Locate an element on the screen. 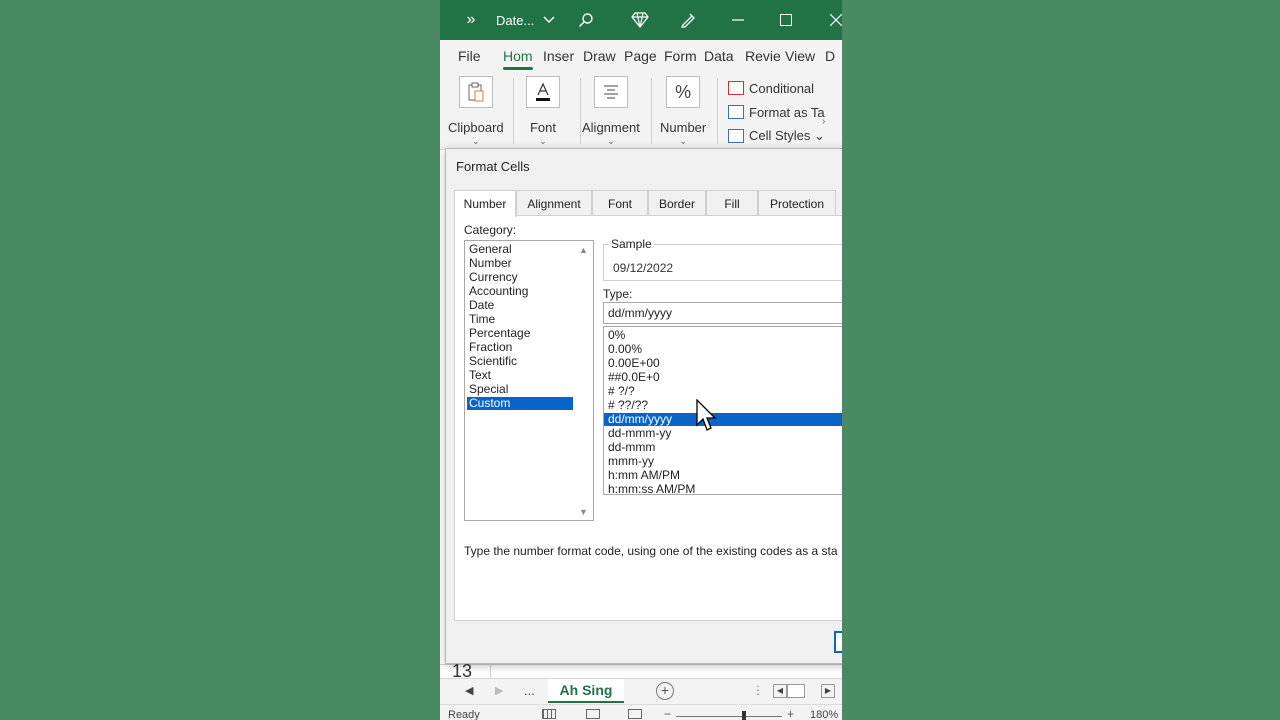 The image size is (1280, 720). column-divider is located at coordinates (490, 672).